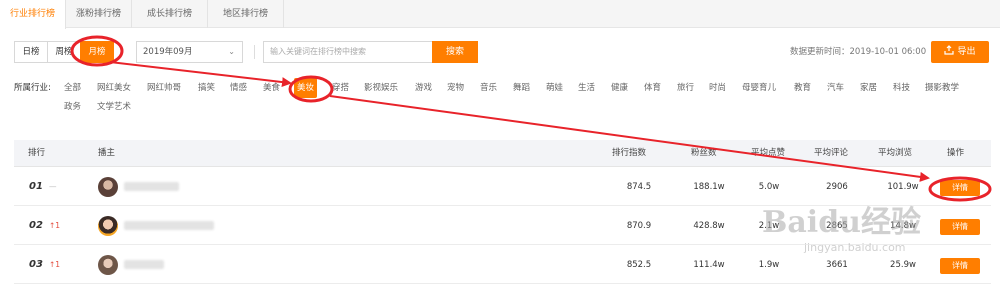  What do you see at coordinates (246, 14) in the screenshot?
I see `tab-region: 地区排行榜` at bounding box center [246, 14].